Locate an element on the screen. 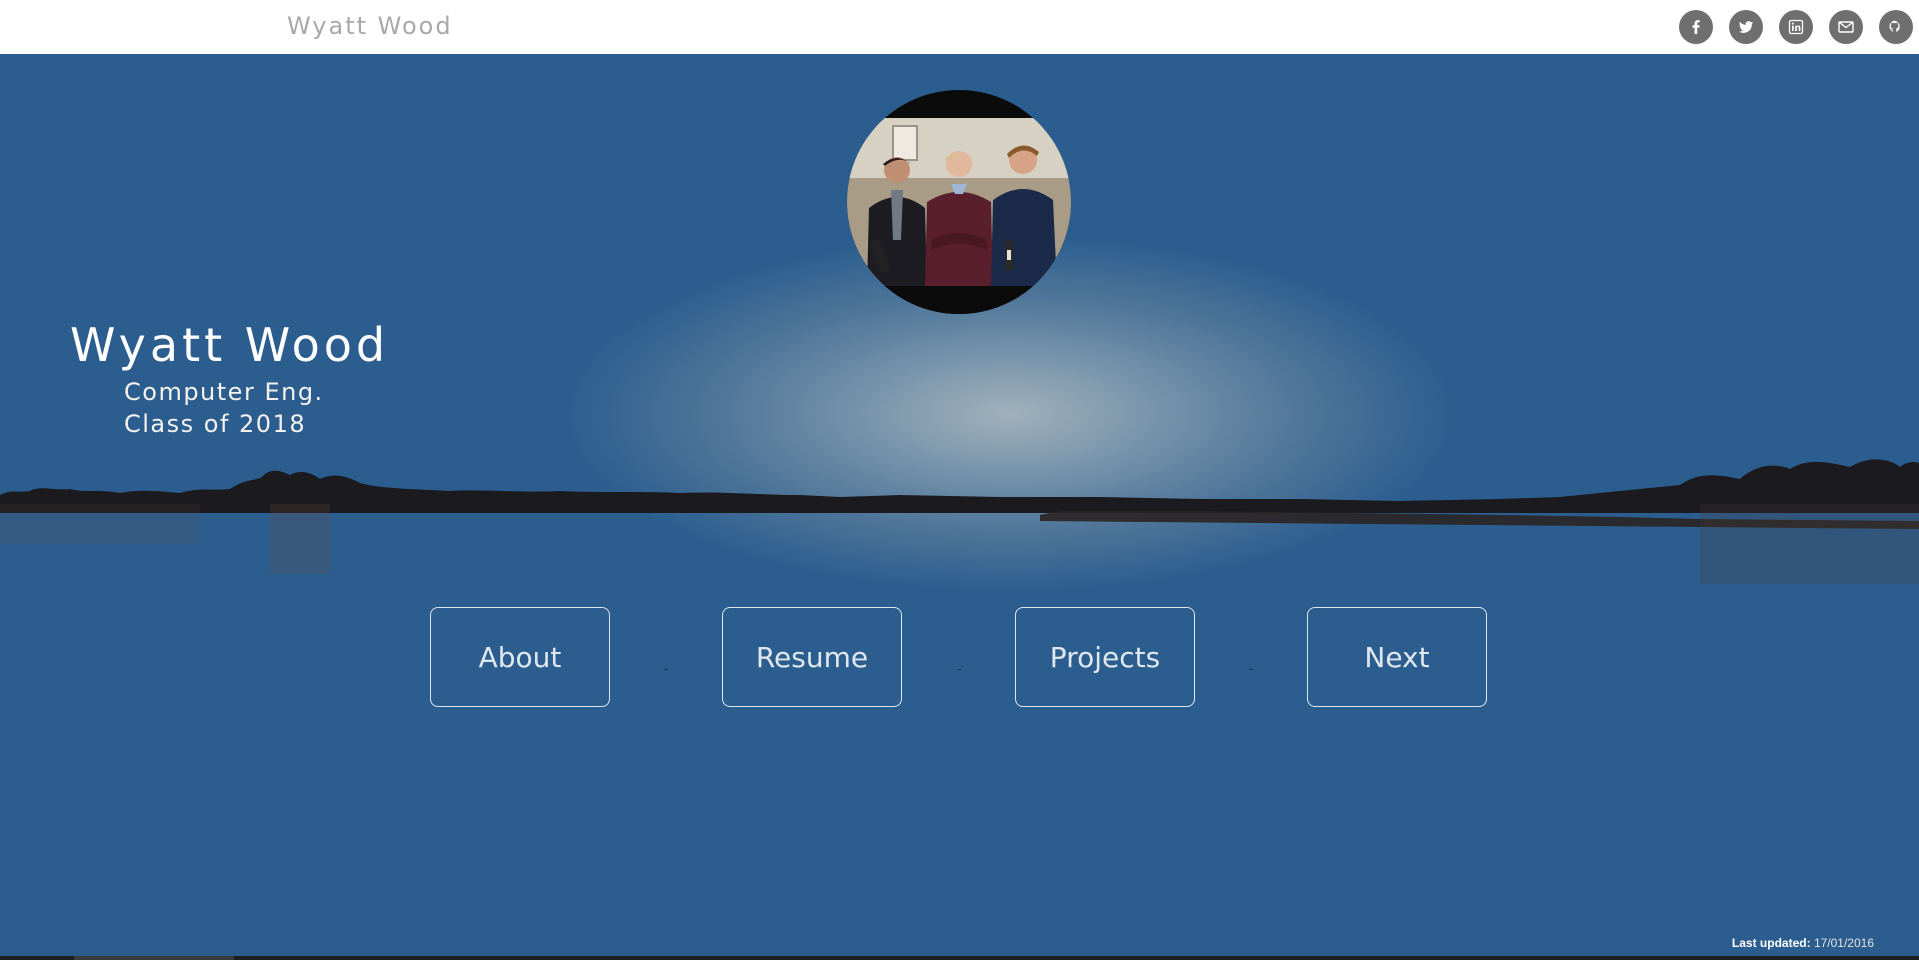 This screenshot has height=960, width=1919. projects-button: Projects is located at coordinates (1105, 657).